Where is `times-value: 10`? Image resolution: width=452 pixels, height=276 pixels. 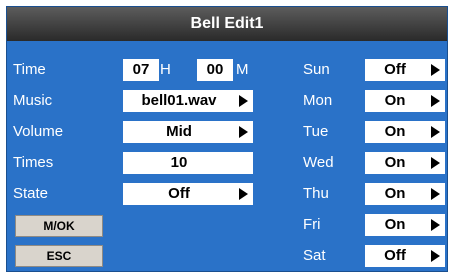 times-value: 10 is located at coordinates (179, 162).